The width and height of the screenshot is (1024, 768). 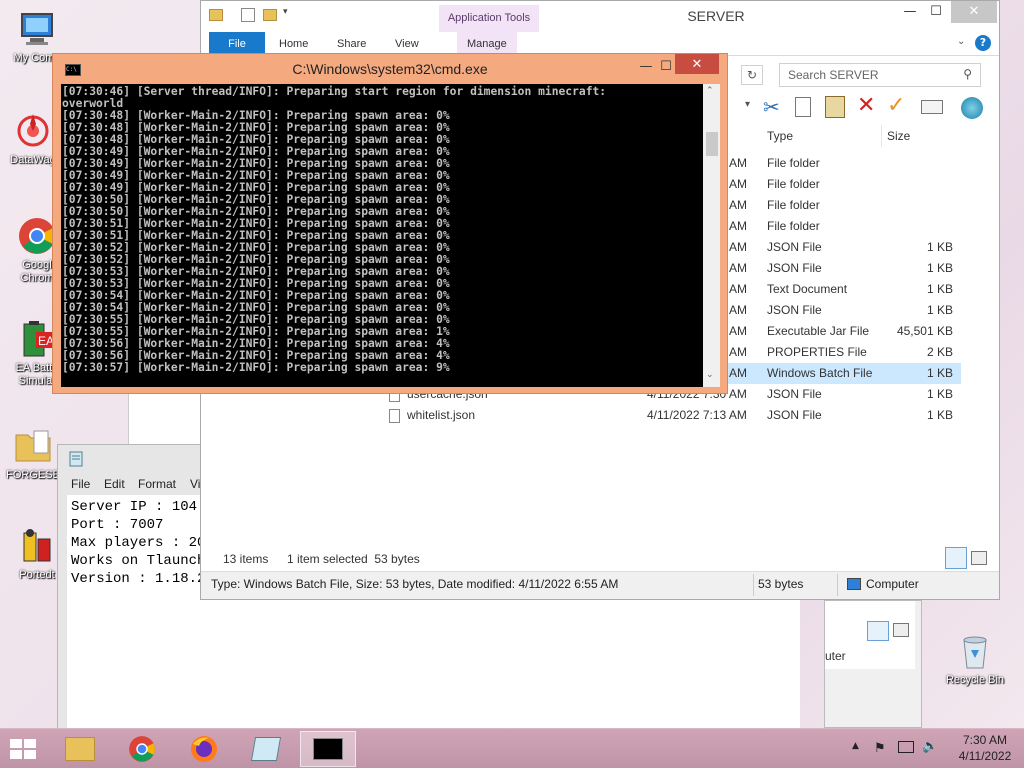 I want to click on cmd-title: C:\Windows\system32\cmd.exe, so click(x=390, y=69).